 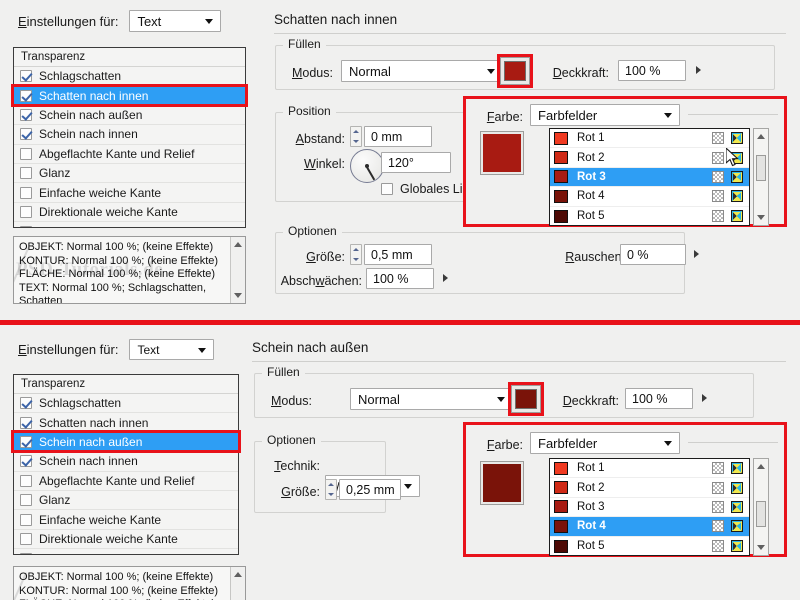 What do you see at coordinates (696, 254) in the screenshot?
I see `rauschen-flyout-icon-top` at bounding box center [696, 254].